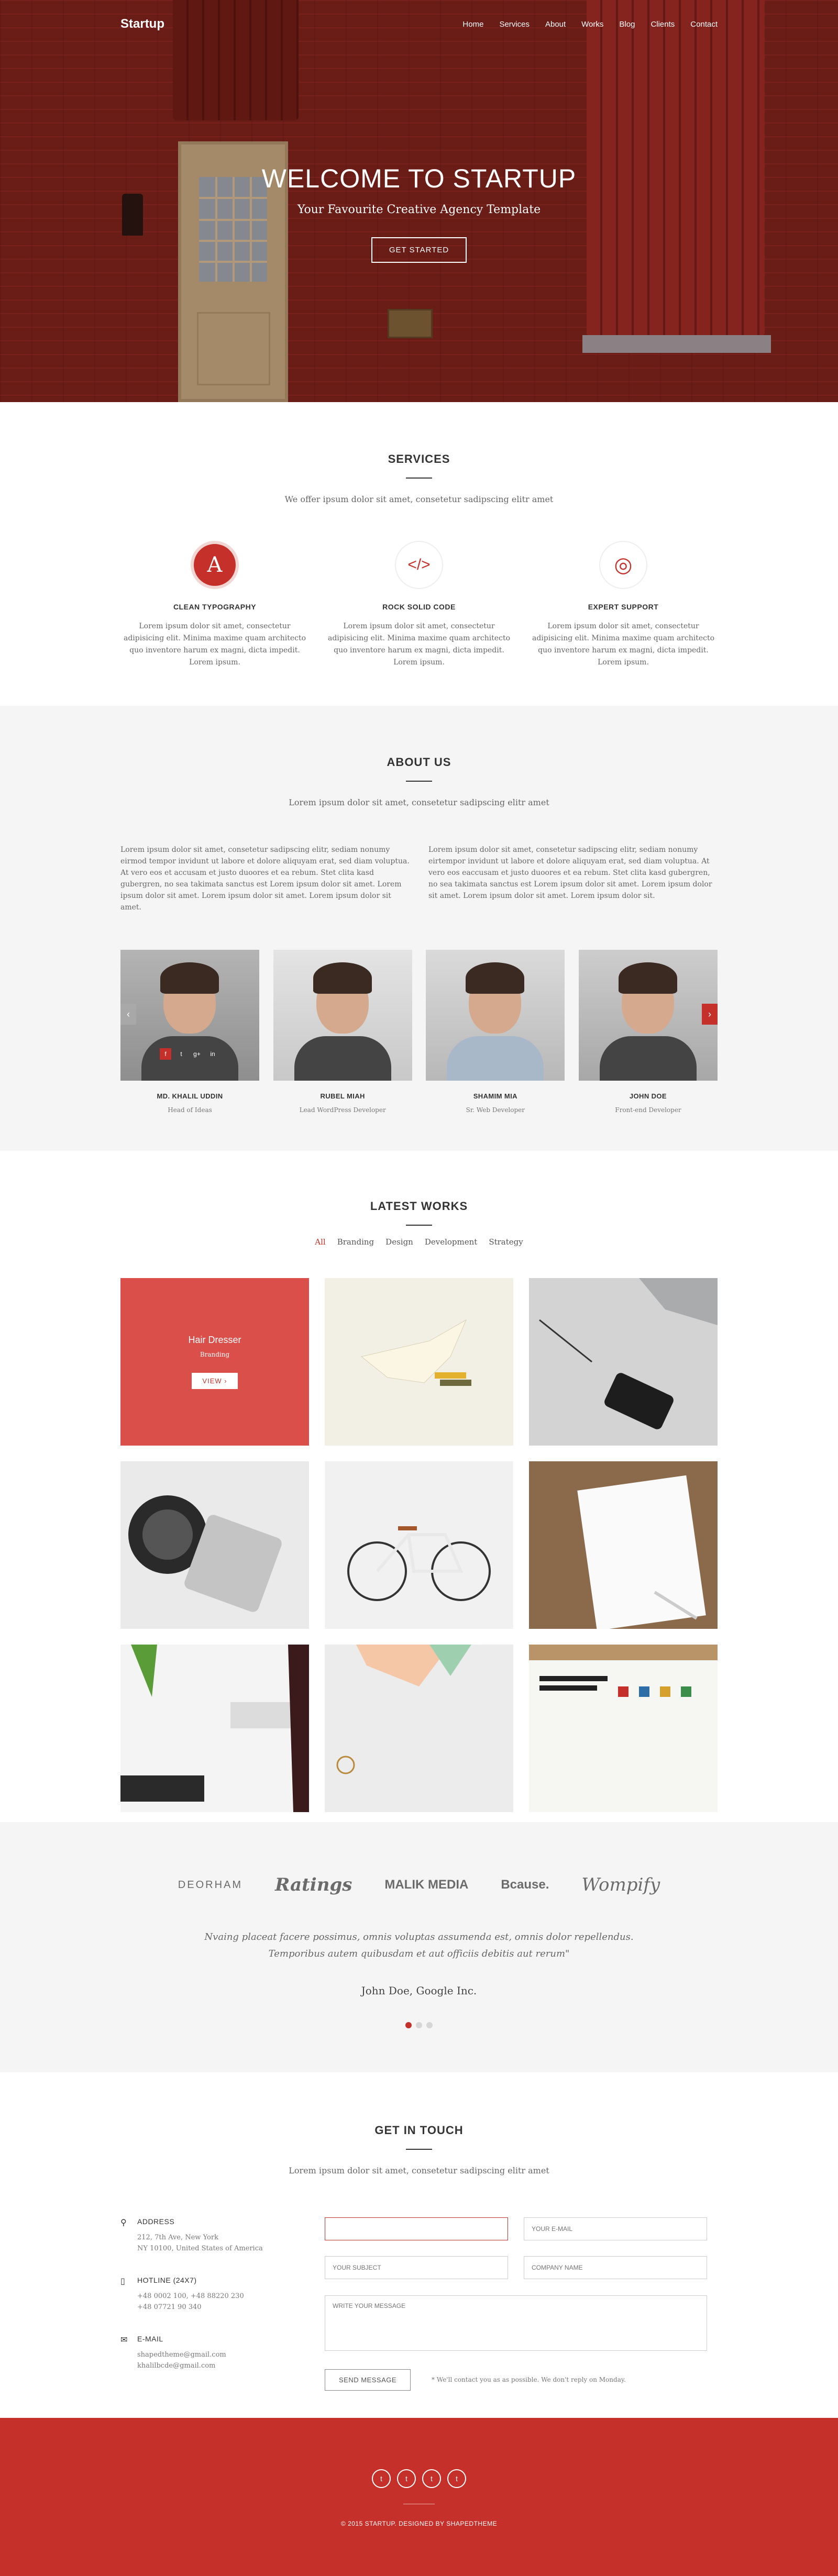  What do you see at coordinates (710, 1014) in the screenshot?
I see `carousel-next-button: ›` at bounding box center [710, 1014].